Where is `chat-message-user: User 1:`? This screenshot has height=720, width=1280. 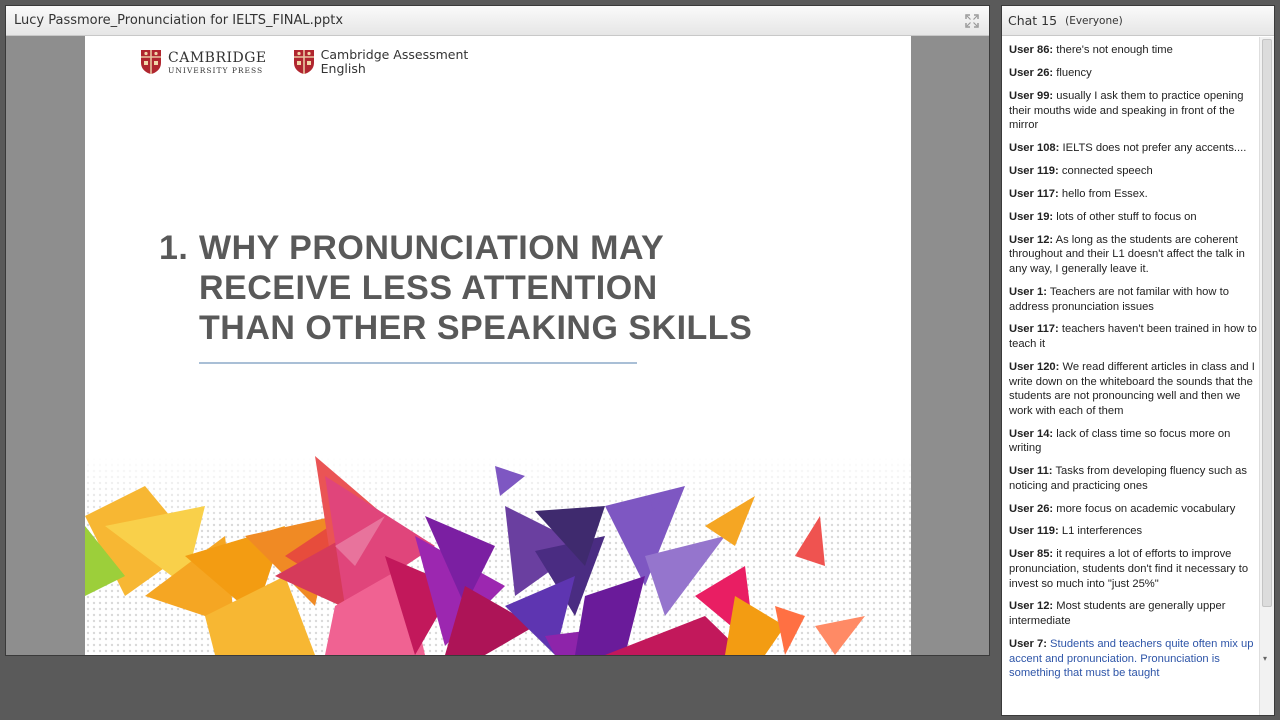
chat-message-user: User 1: is located at coordinates (1028, 291).